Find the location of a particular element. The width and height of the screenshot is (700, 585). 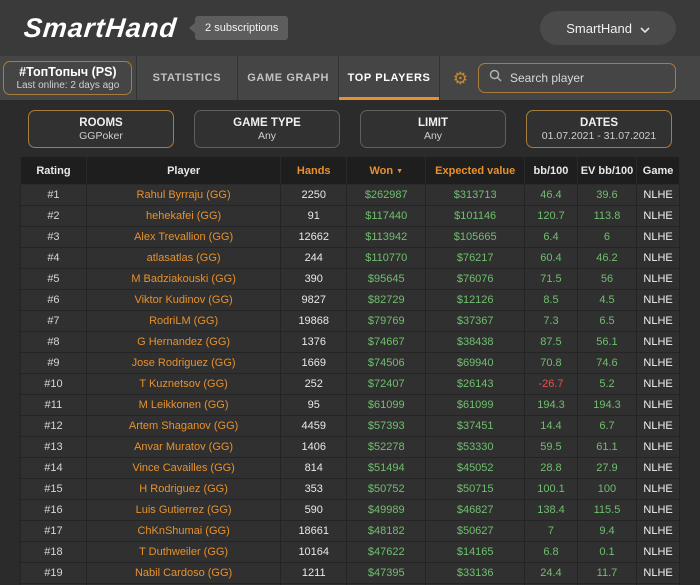

cell-player-name: Luis Gutierrez (GG) is located at coordinates (183, 510).